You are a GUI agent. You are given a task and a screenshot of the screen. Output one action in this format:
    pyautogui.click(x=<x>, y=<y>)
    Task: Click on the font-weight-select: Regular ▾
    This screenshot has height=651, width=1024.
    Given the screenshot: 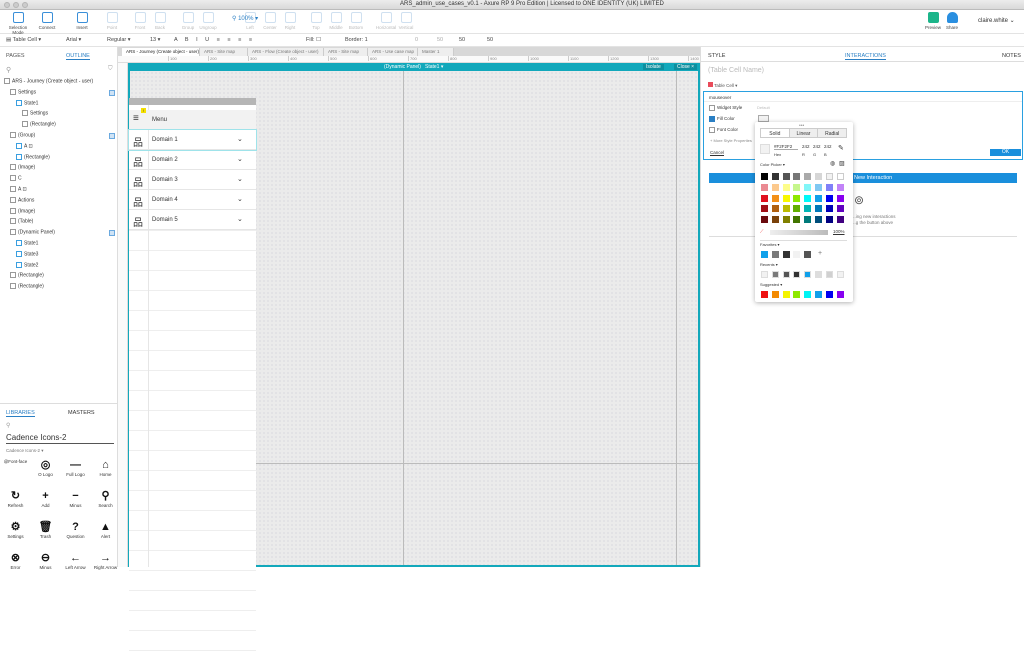 What is the action you would take?
    pyautogui.click(x=119, y=40)
    